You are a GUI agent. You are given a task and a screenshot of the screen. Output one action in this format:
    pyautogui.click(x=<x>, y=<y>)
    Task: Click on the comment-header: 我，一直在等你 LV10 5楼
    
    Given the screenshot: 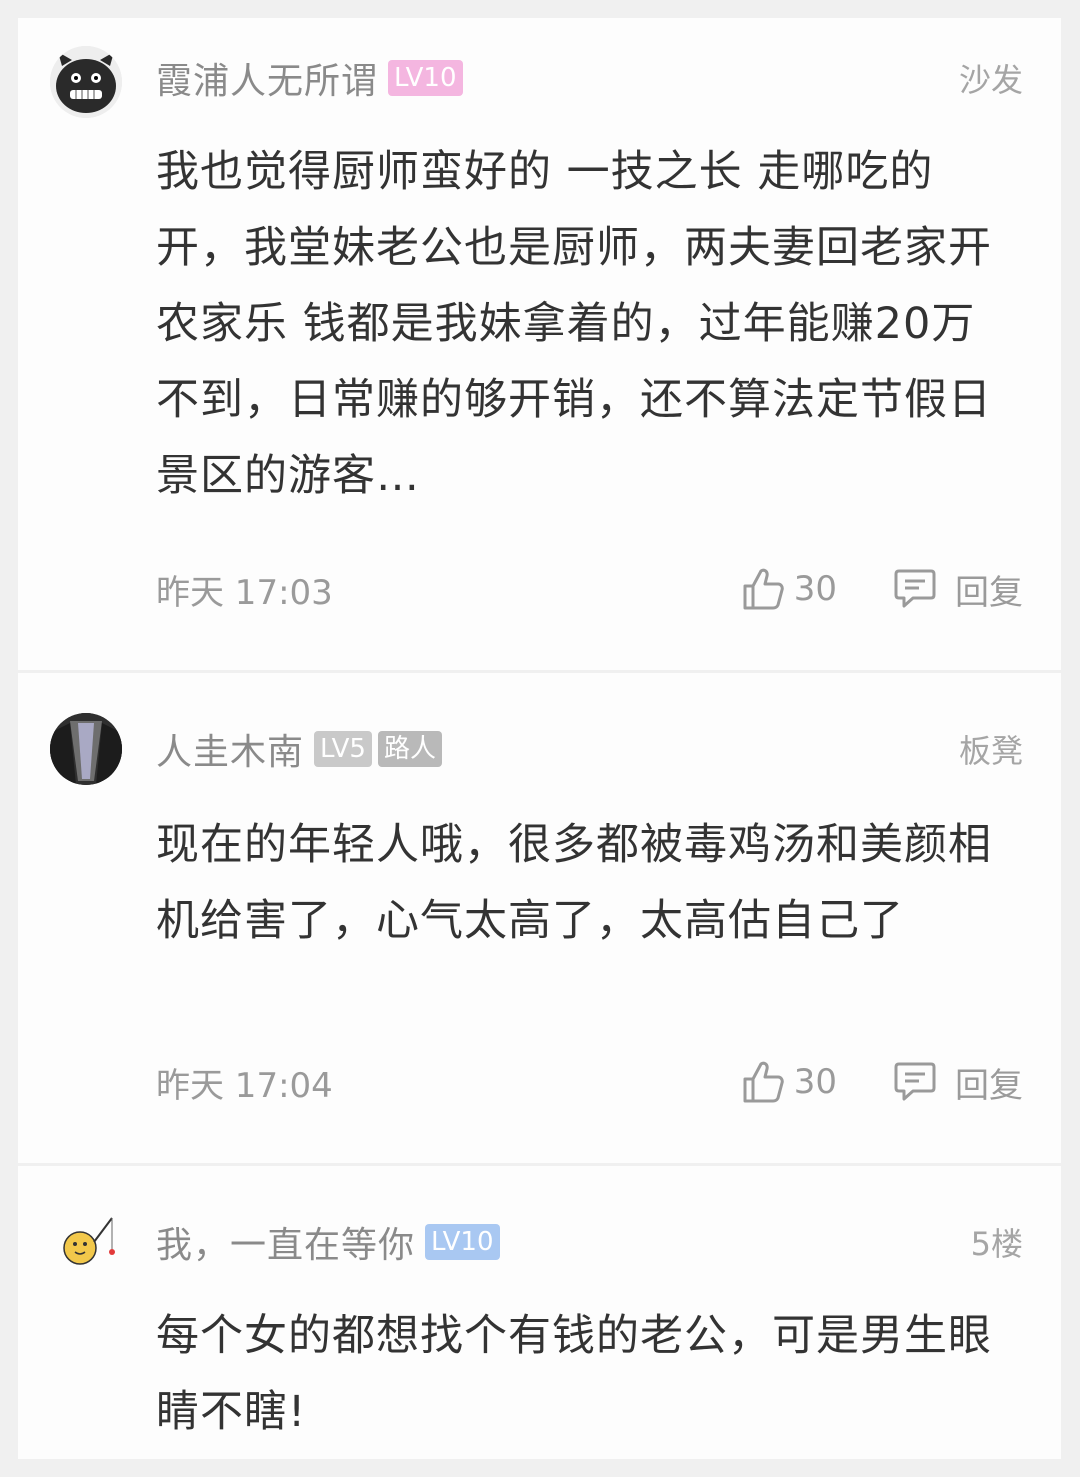 What is the action you would take?
    pyautogui.click(x=589, y=1242)
    